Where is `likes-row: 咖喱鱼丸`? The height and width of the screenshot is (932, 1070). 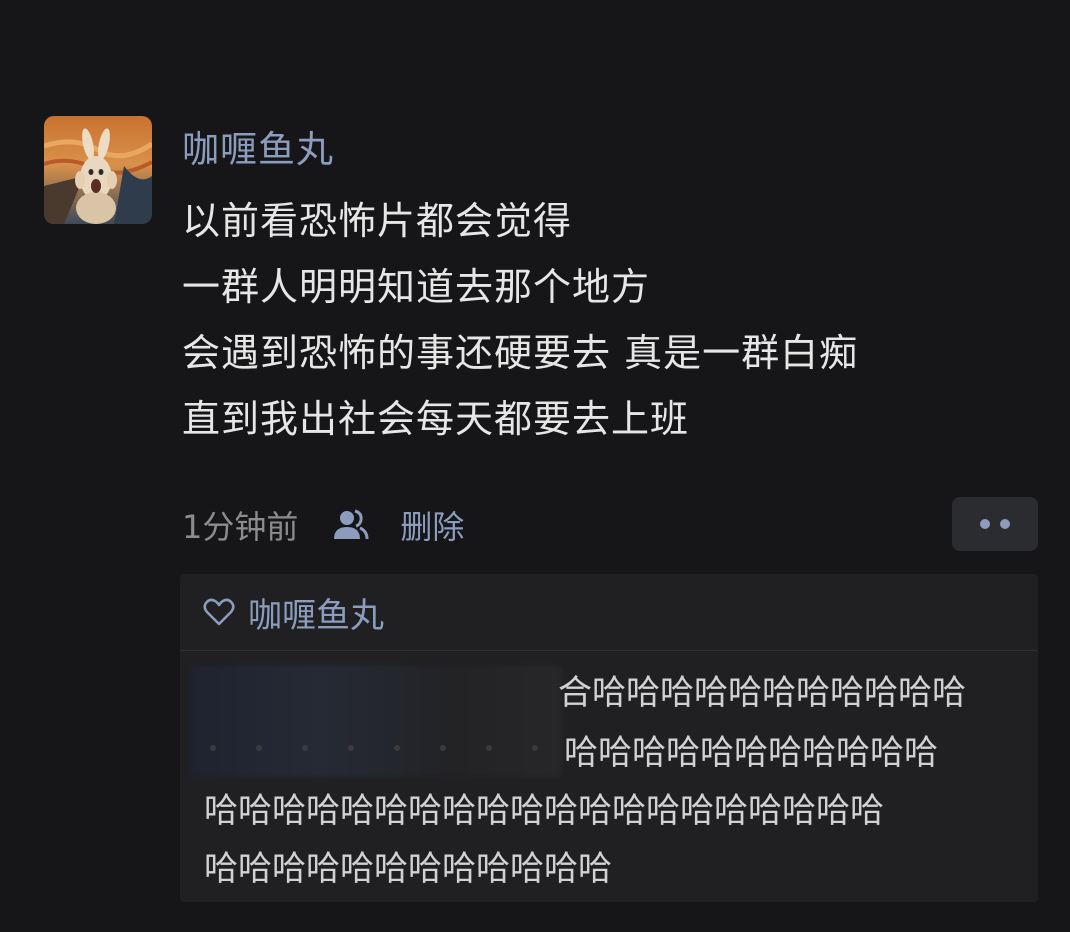
likes-row: 咖喱鱼丸 is located at coordinates (609, 612).